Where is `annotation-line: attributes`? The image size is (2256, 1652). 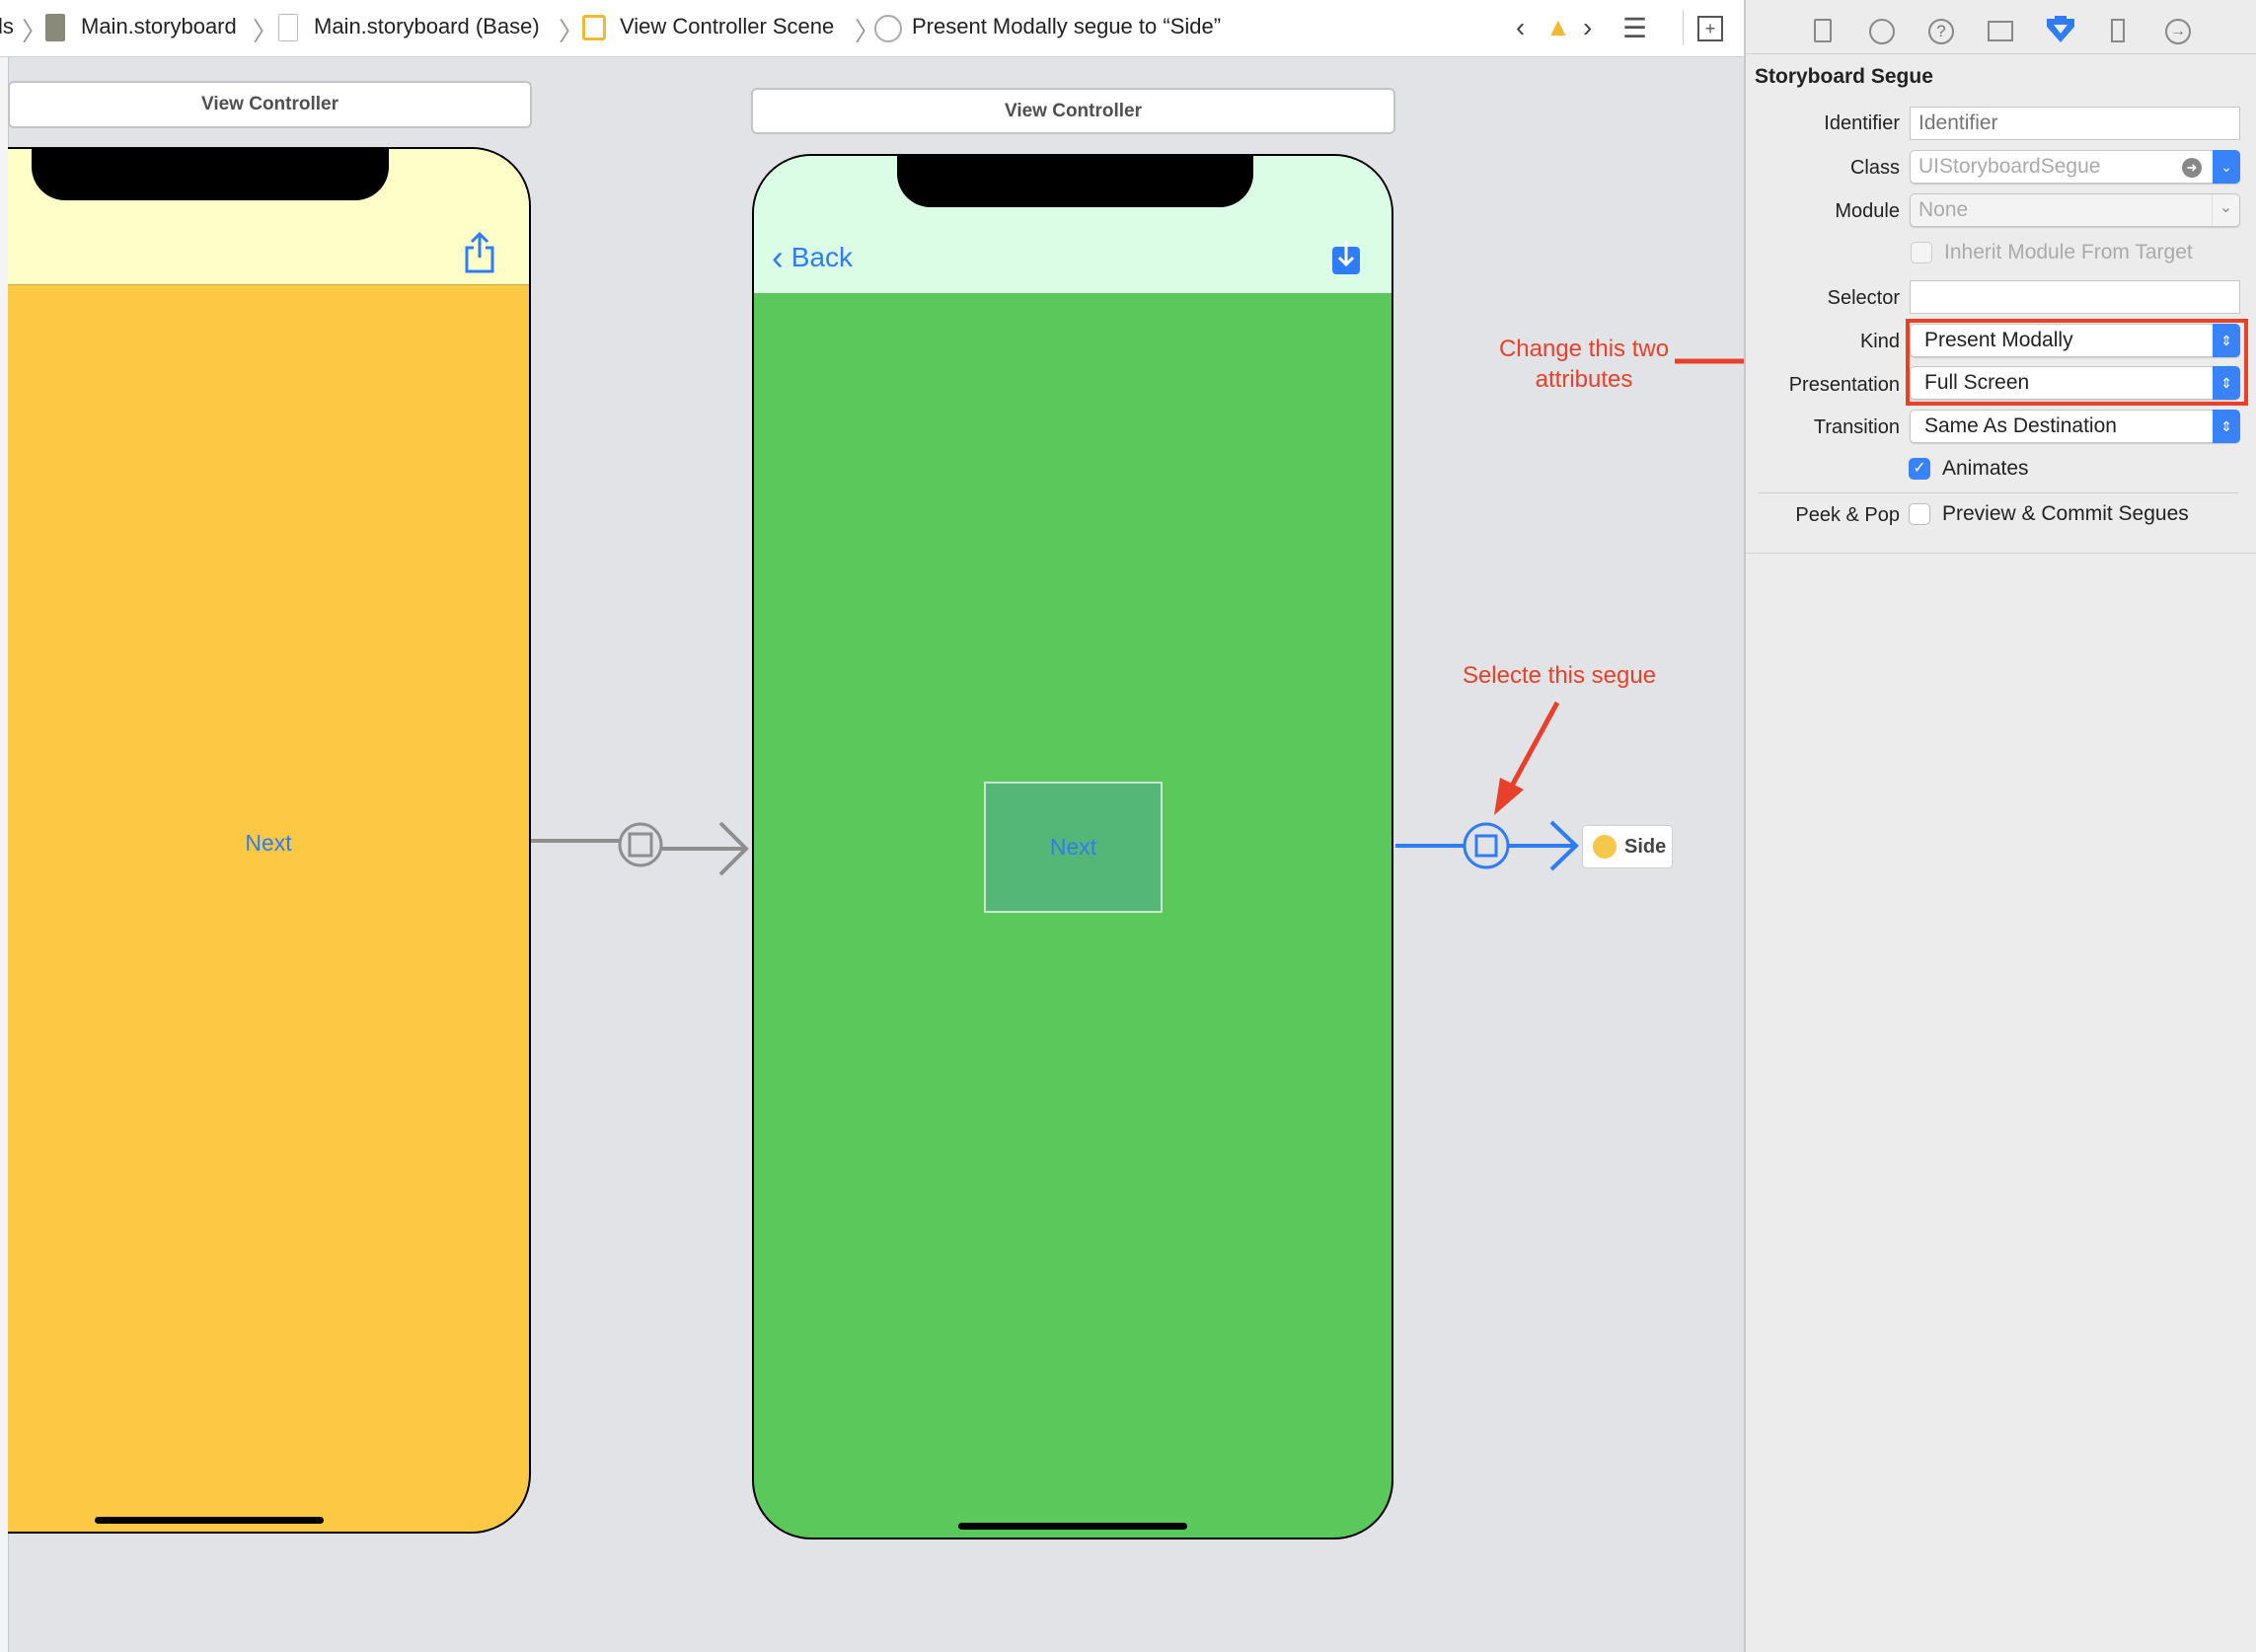
annotation-line: attributes is located at coordinates (1584, 380).